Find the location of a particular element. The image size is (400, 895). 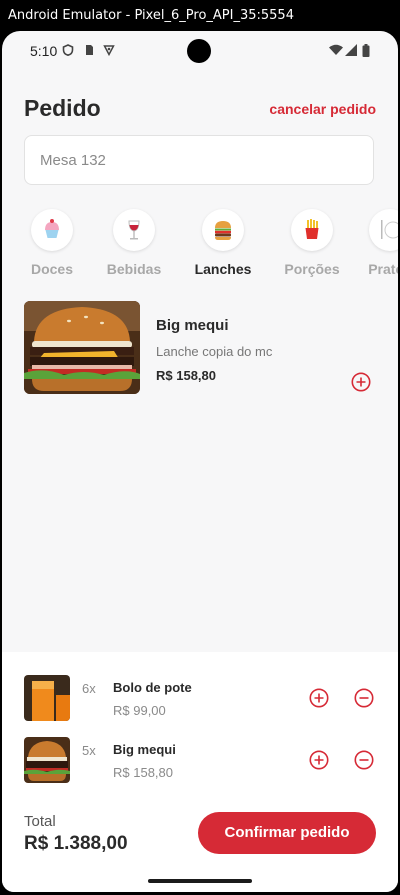

product-name: Big mequi is located at coordinates (192, 325).